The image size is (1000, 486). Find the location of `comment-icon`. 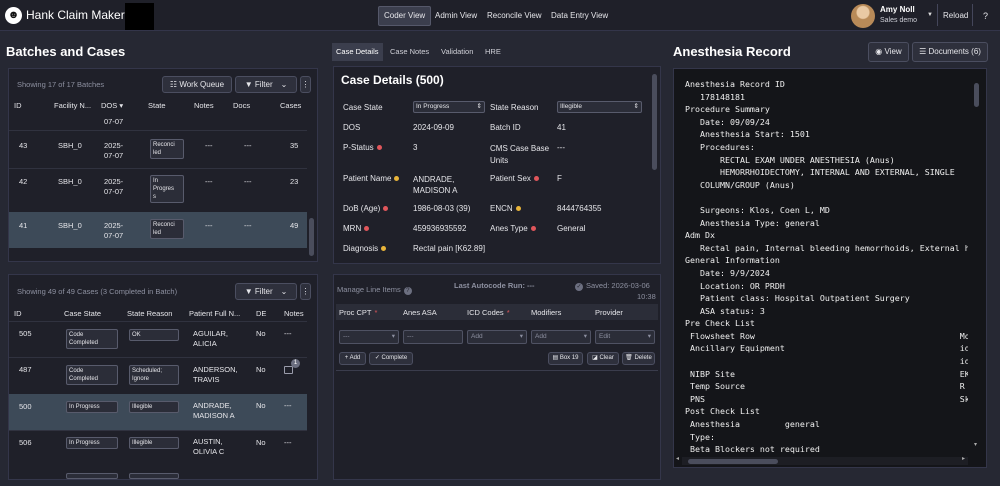

comment-icon is located at coordinates (288, 370).